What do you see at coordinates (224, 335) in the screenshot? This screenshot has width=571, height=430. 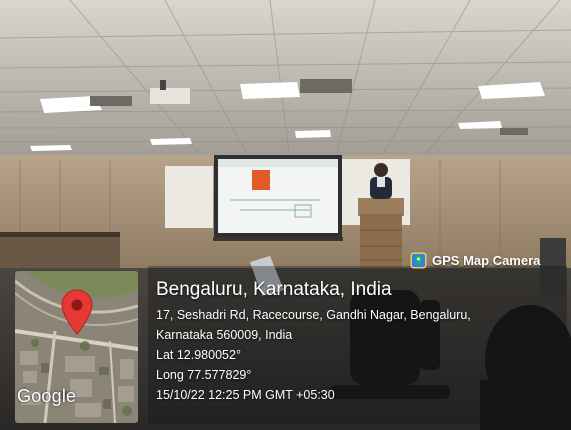 I see `address-line-2: Karnataka 560009, India` at bounding box center [224, 335].